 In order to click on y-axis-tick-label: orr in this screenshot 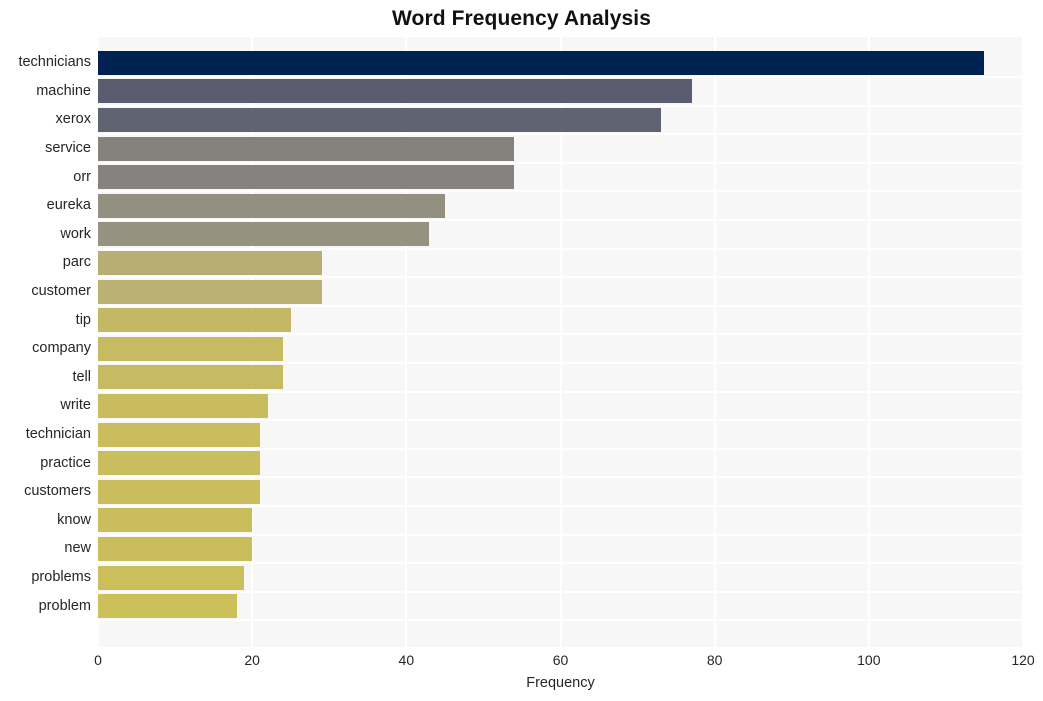, I will do `click(82, 176)`.